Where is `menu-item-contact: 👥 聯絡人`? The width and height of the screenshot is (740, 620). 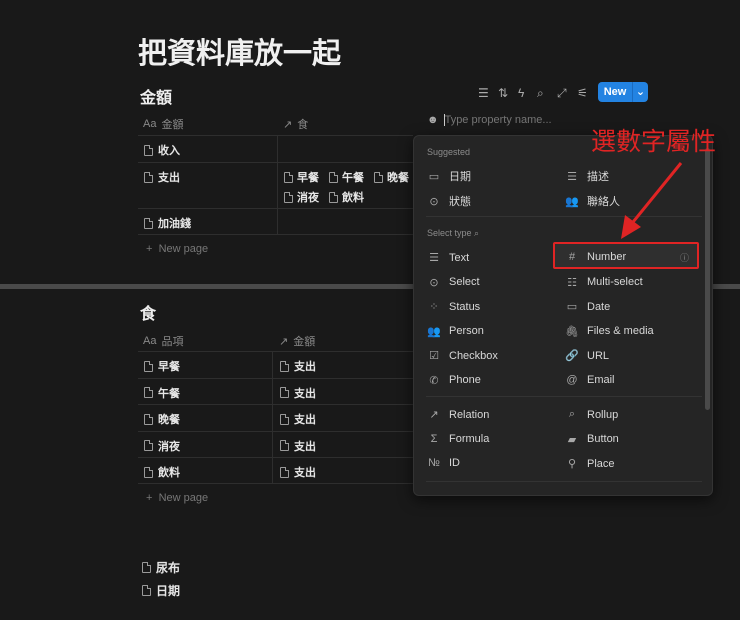
menu-item-contact: 👥 聯絡人 is located at coordinates (592, 201).